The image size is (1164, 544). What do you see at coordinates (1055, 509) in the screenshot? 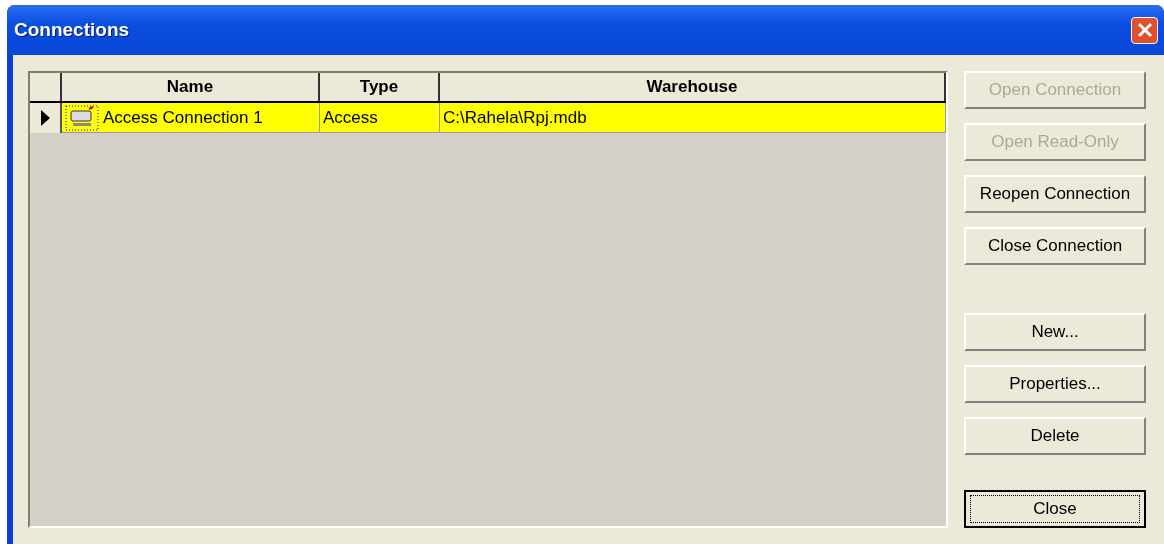
I see `dialog-button: Close` at bounding box center [1055, 509].